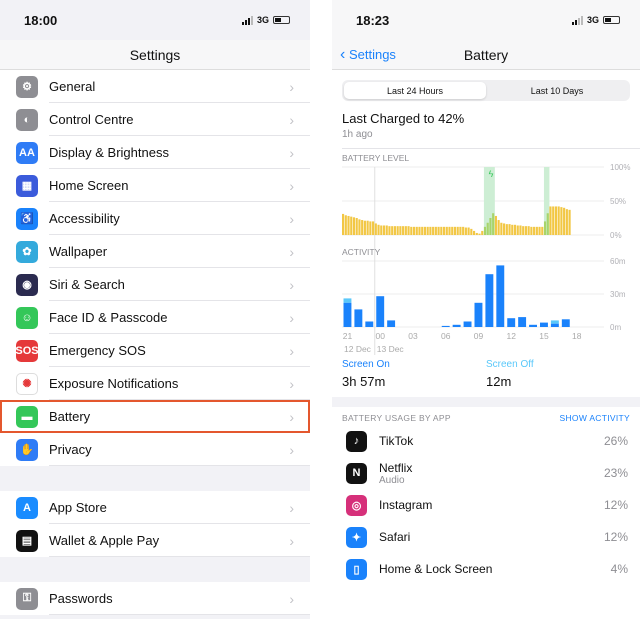 The image size is (644, 619). I want to click on app-usage-row: N Netflix Audio 23%, so click(486, 473).